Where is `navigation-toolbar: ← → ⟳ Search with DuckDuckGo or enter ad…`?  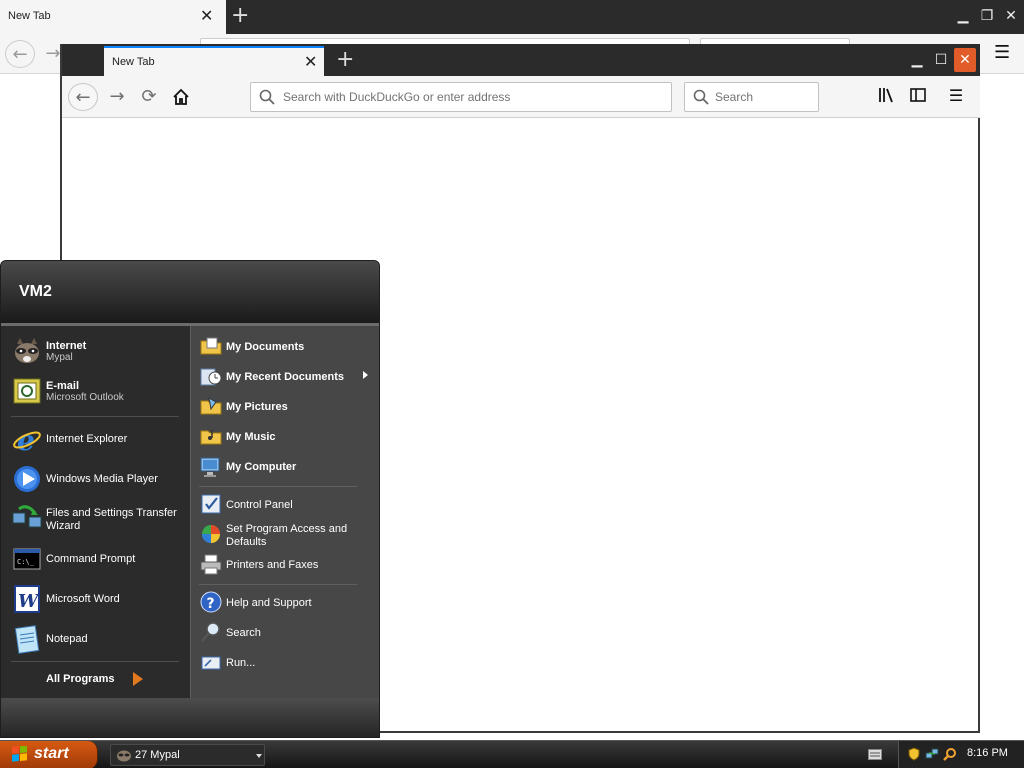 navigation-toolbar: ← → ⟳ Search with DuckDuckGo or enter ad… is located at coordinates (521, 97).